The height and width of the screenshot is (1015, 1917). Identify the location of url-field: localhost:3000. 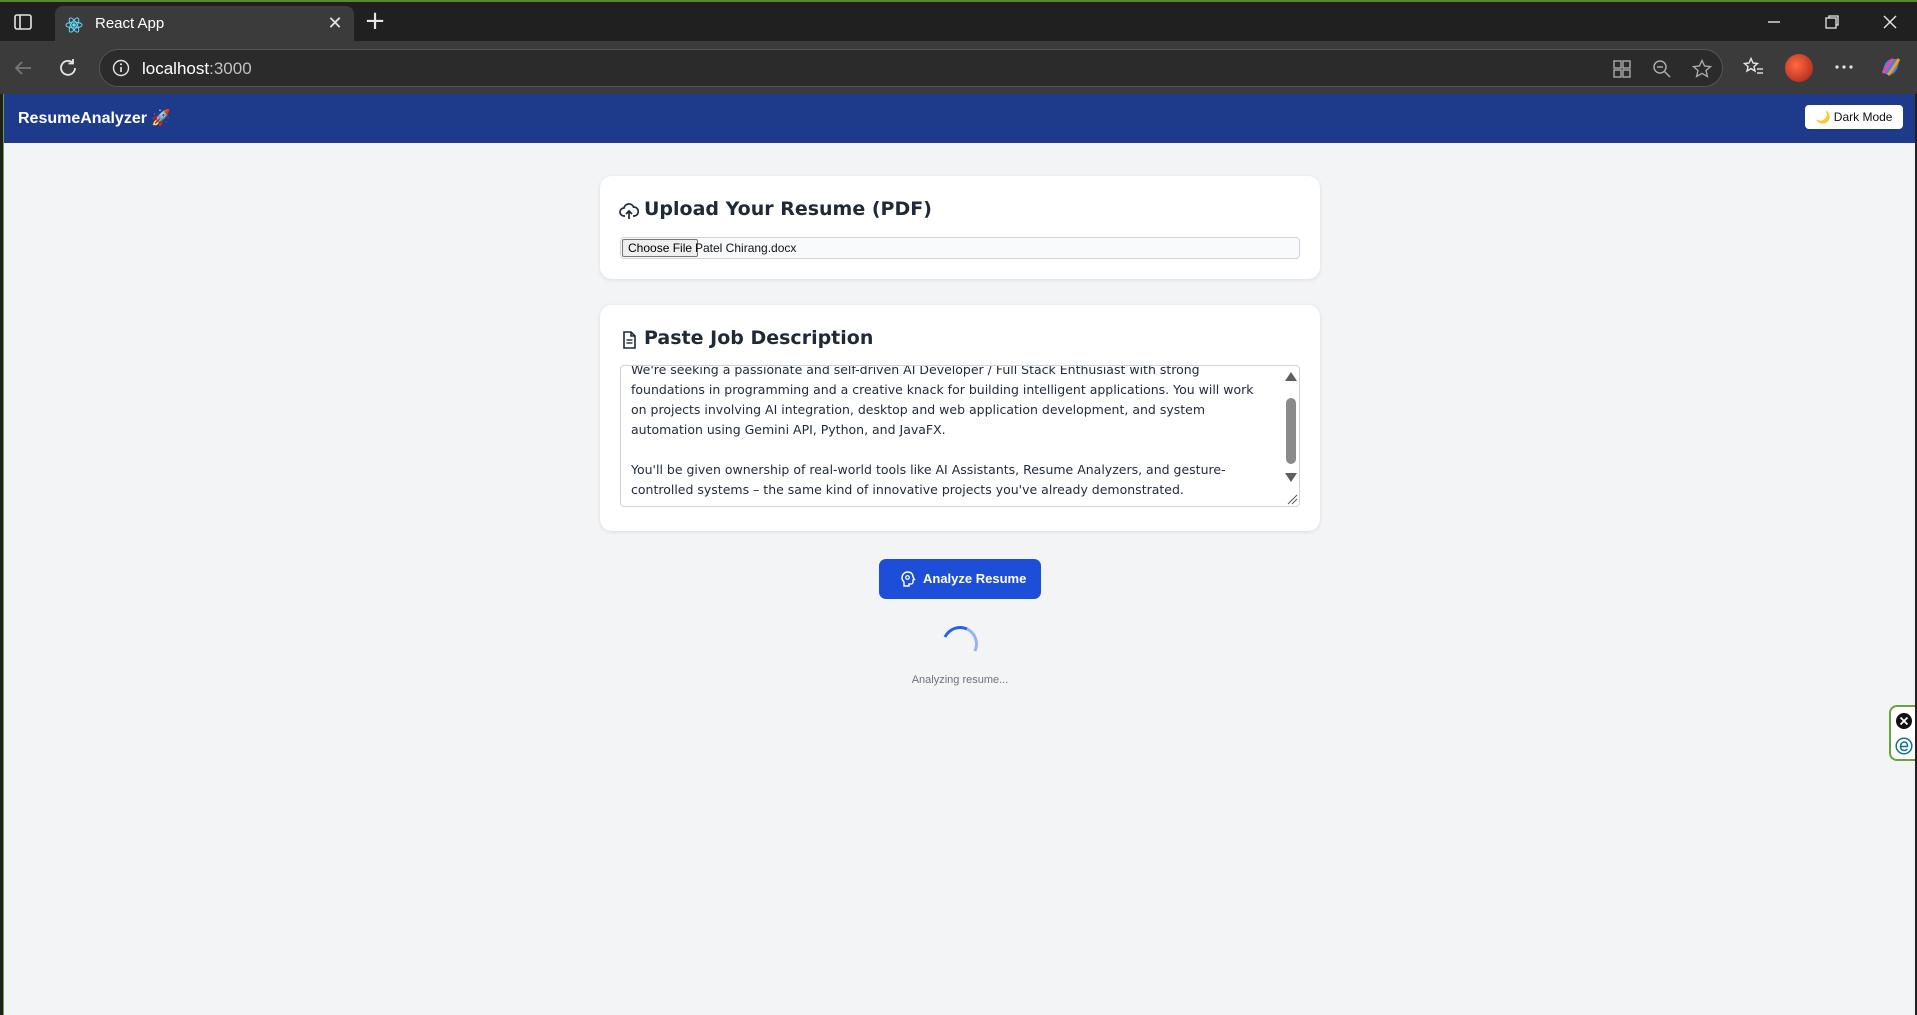
(911, 68).